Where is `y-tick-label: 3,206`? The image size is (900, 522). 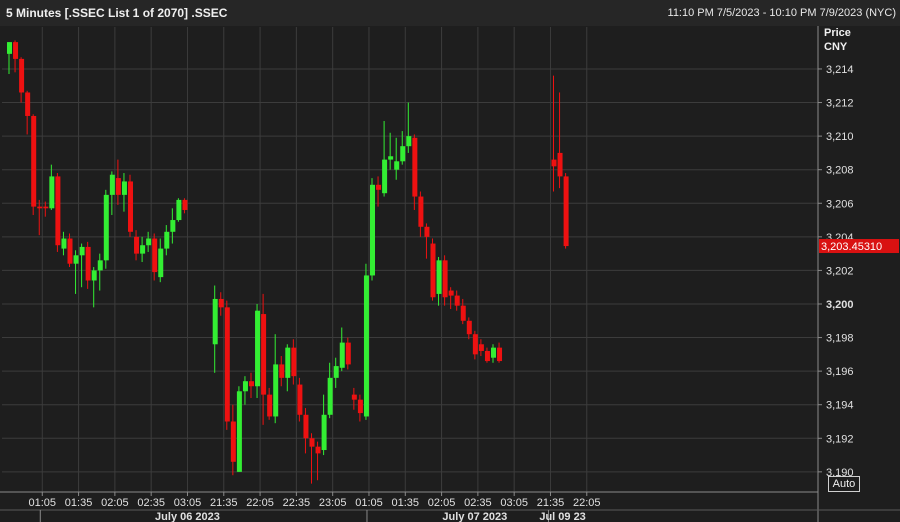 y-tick-label: 3,206 is located at coordinates (840, 204).